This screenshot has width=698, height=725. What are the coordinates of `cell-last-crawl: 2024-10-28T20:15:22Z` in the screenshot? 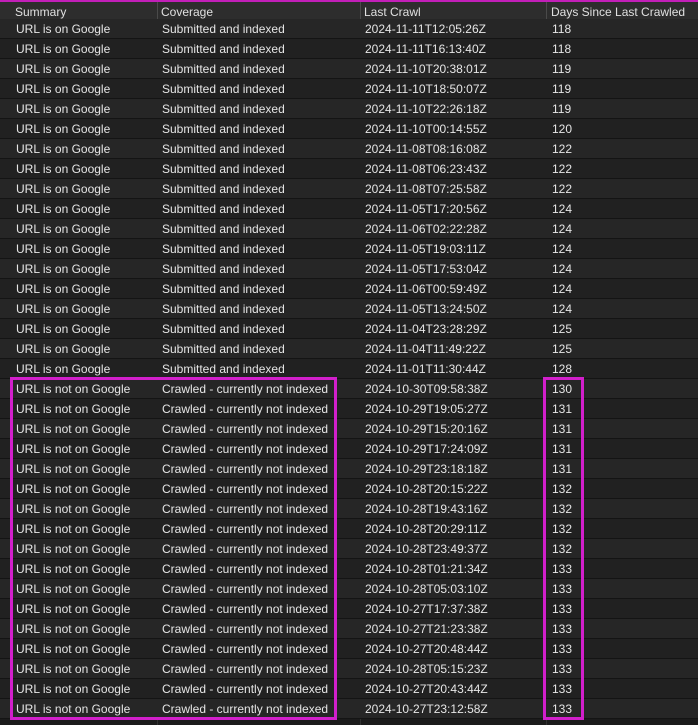 It's located at (426, 489).